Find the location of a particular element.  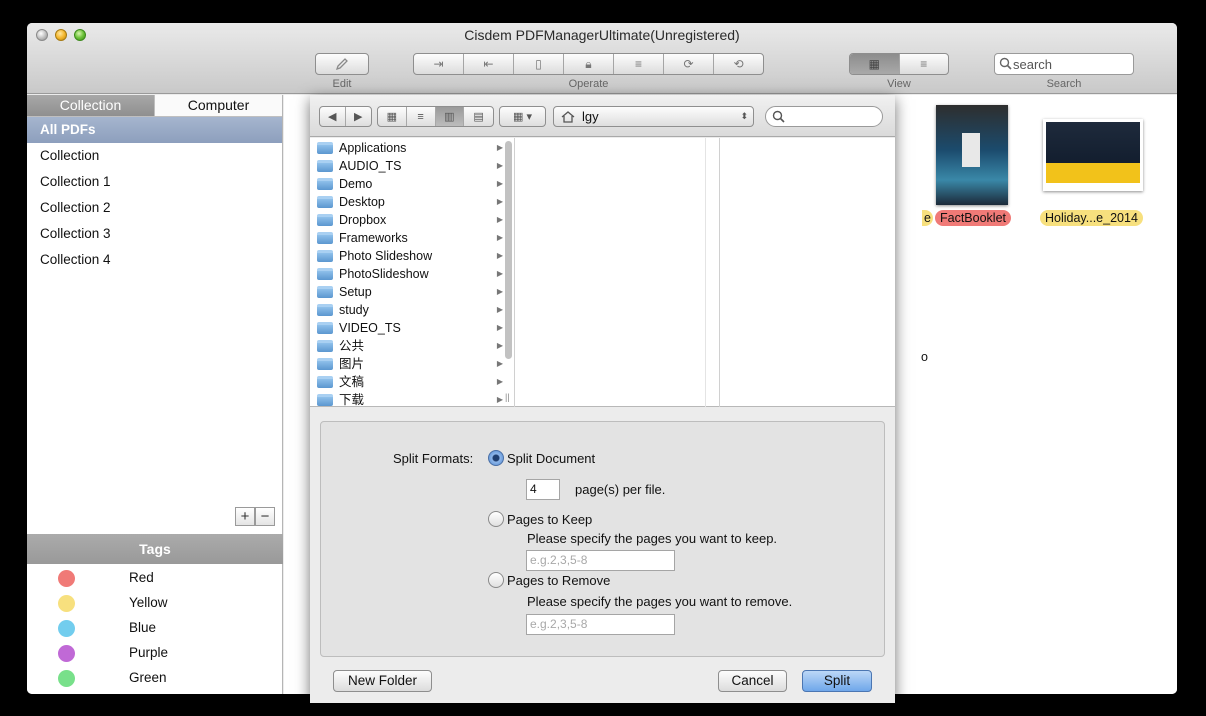

tag-red: Red is located at coordinates (155, 578).